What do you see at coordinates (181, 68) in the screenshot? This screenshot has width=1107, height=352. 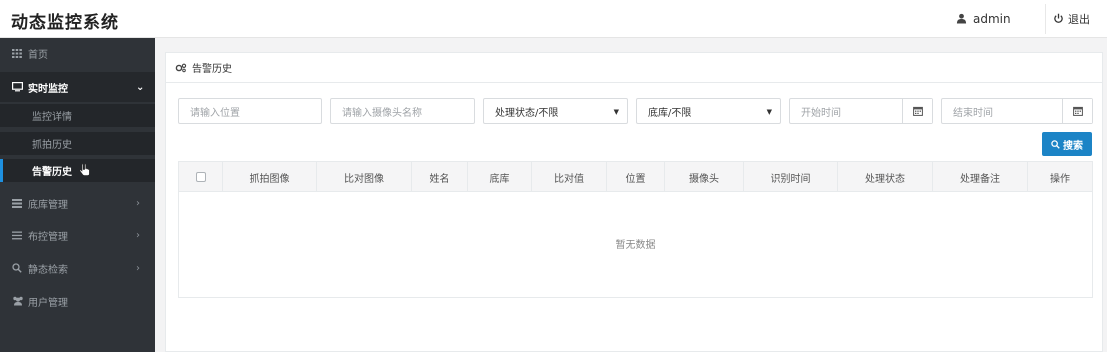 I see `gears-icon` at bounding box center [181, 68].